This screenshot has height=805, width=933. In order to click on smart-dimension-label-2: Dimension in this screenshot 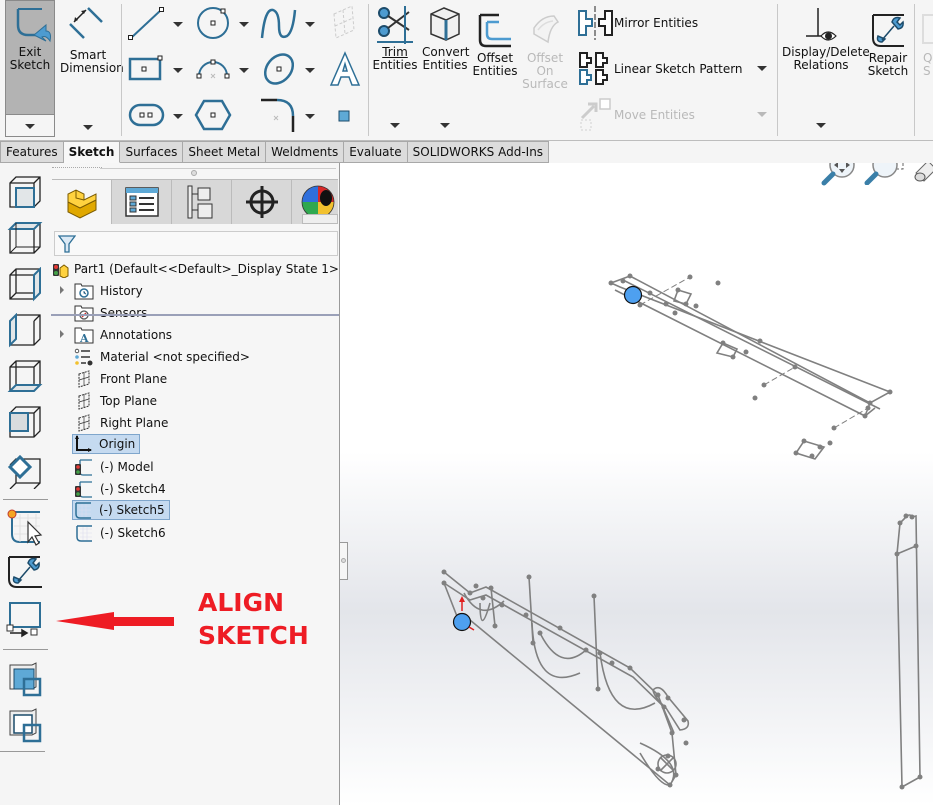, I will do `click(92, 68)`.